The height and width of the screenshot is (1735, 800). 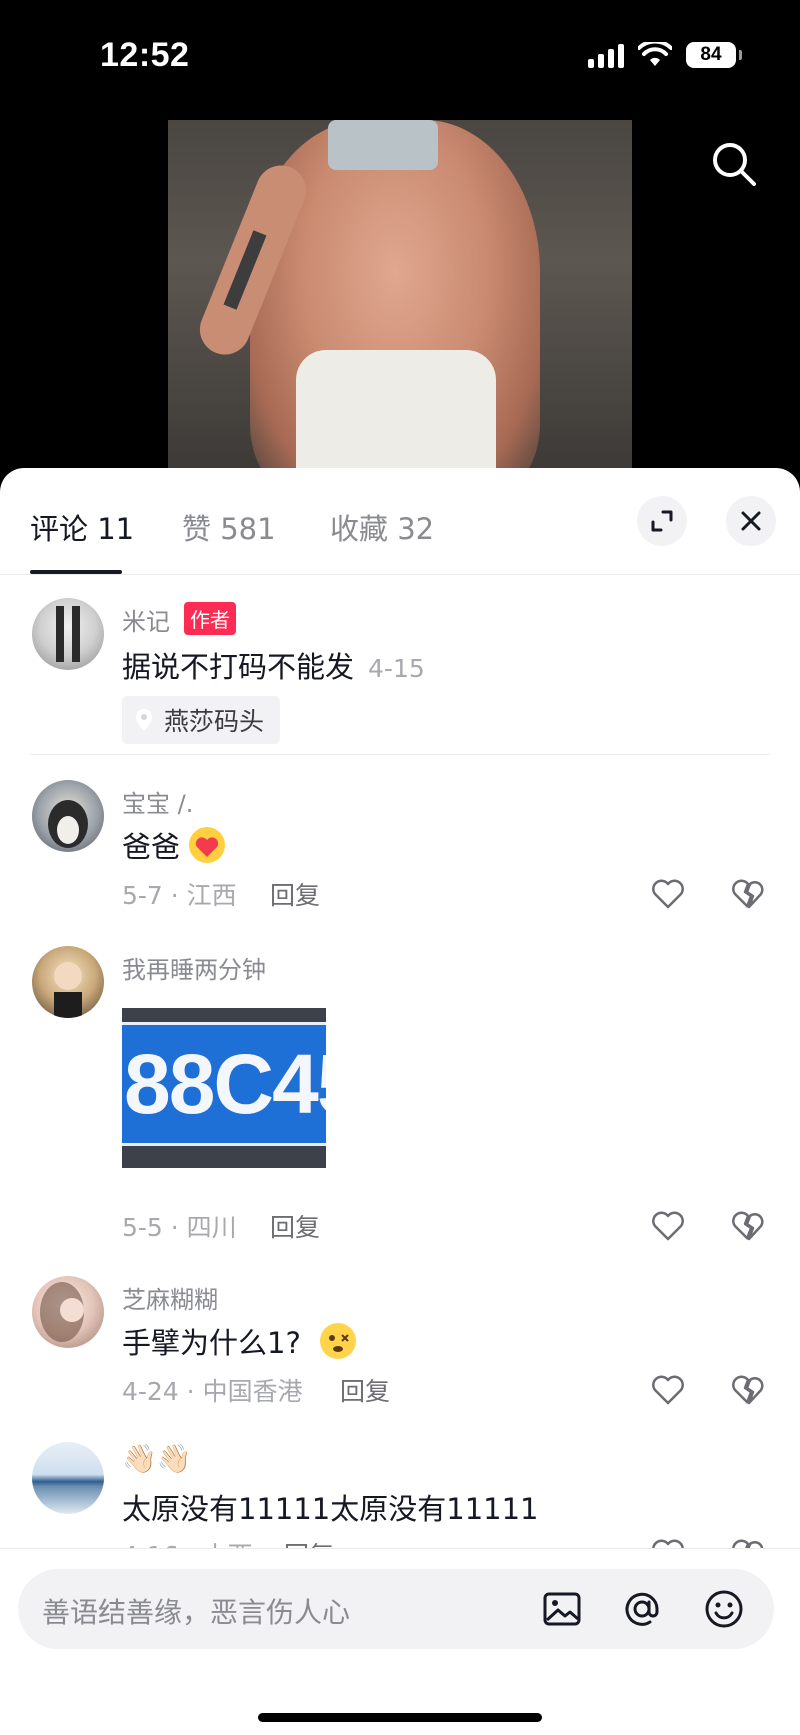 What do you see at coordinates (194, 967) in the screenshot?
I see `comment-username: 我再睡两分钟` at bounding box center [194, 967].